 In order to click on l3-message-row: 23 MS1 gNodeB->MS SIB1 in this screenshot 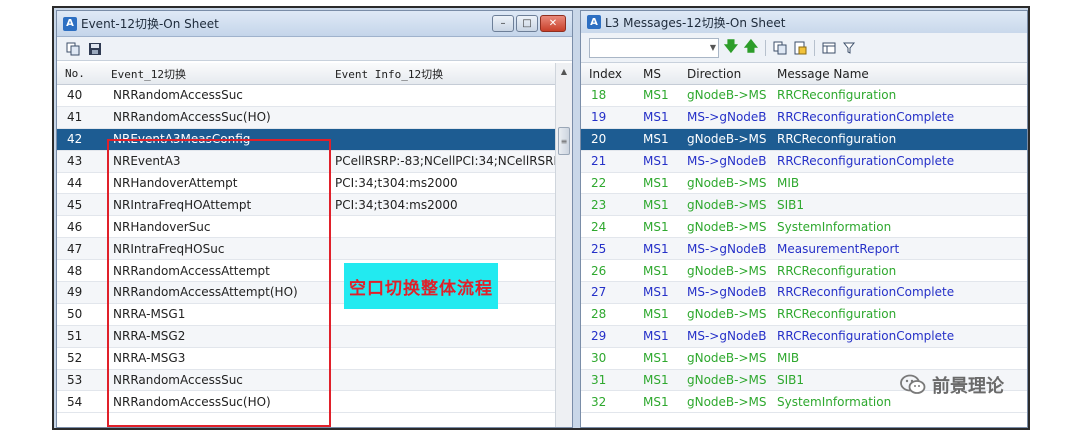, I will do `click(804, 205)`.